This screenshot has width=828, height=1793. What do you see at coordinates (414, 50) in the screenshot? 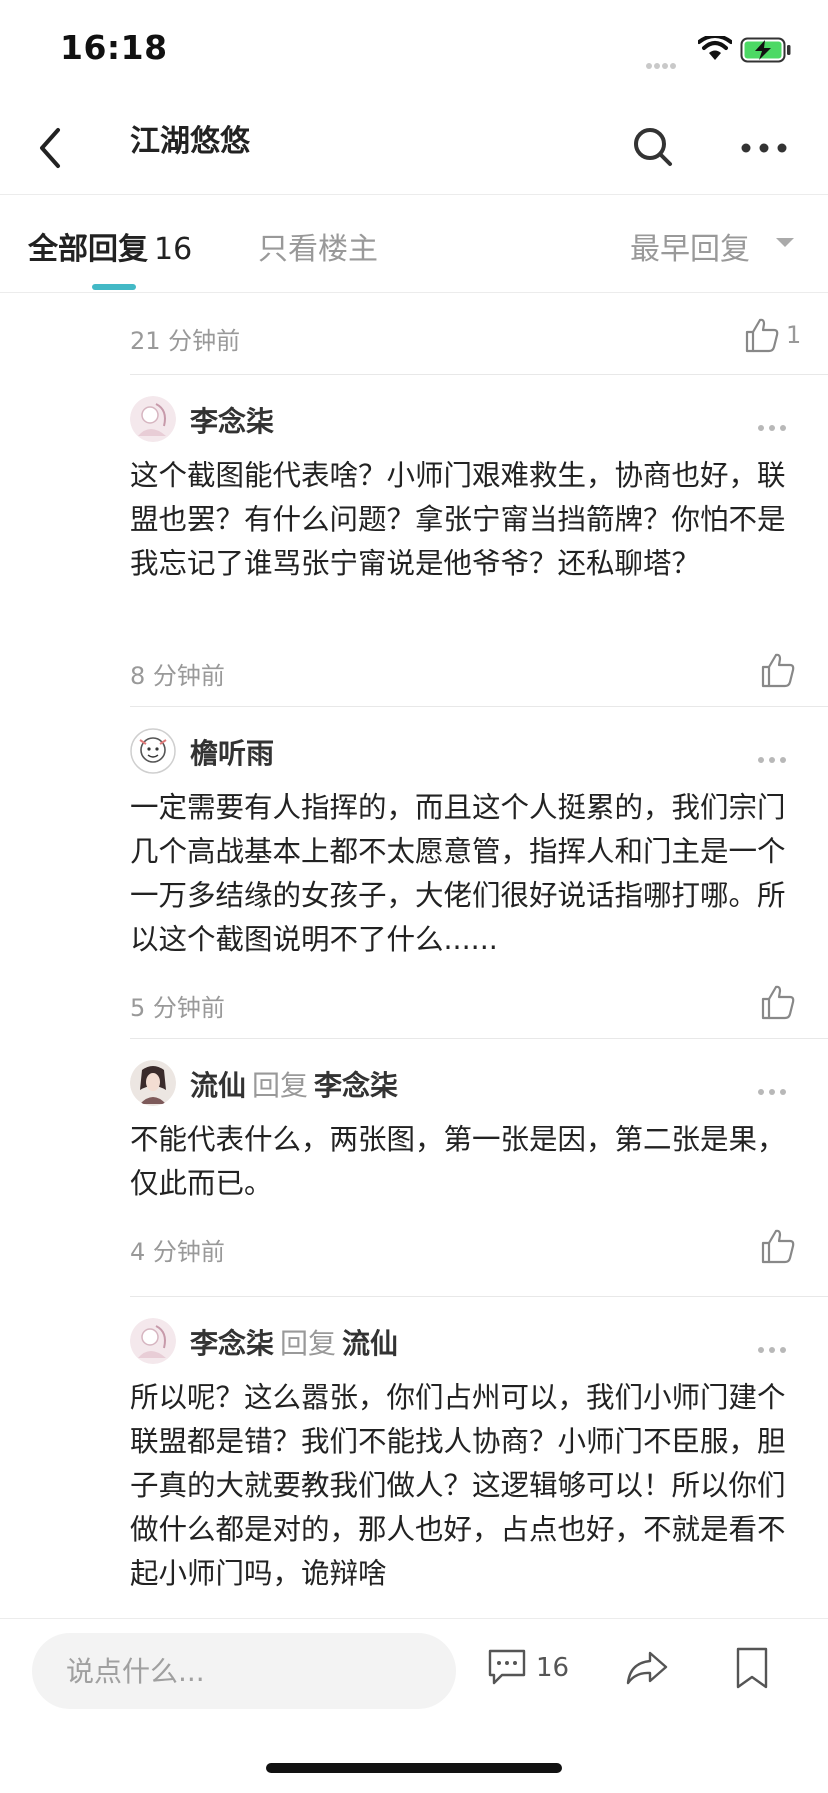
I see `status-bar: 16:18` at bounding box center [414, 50].